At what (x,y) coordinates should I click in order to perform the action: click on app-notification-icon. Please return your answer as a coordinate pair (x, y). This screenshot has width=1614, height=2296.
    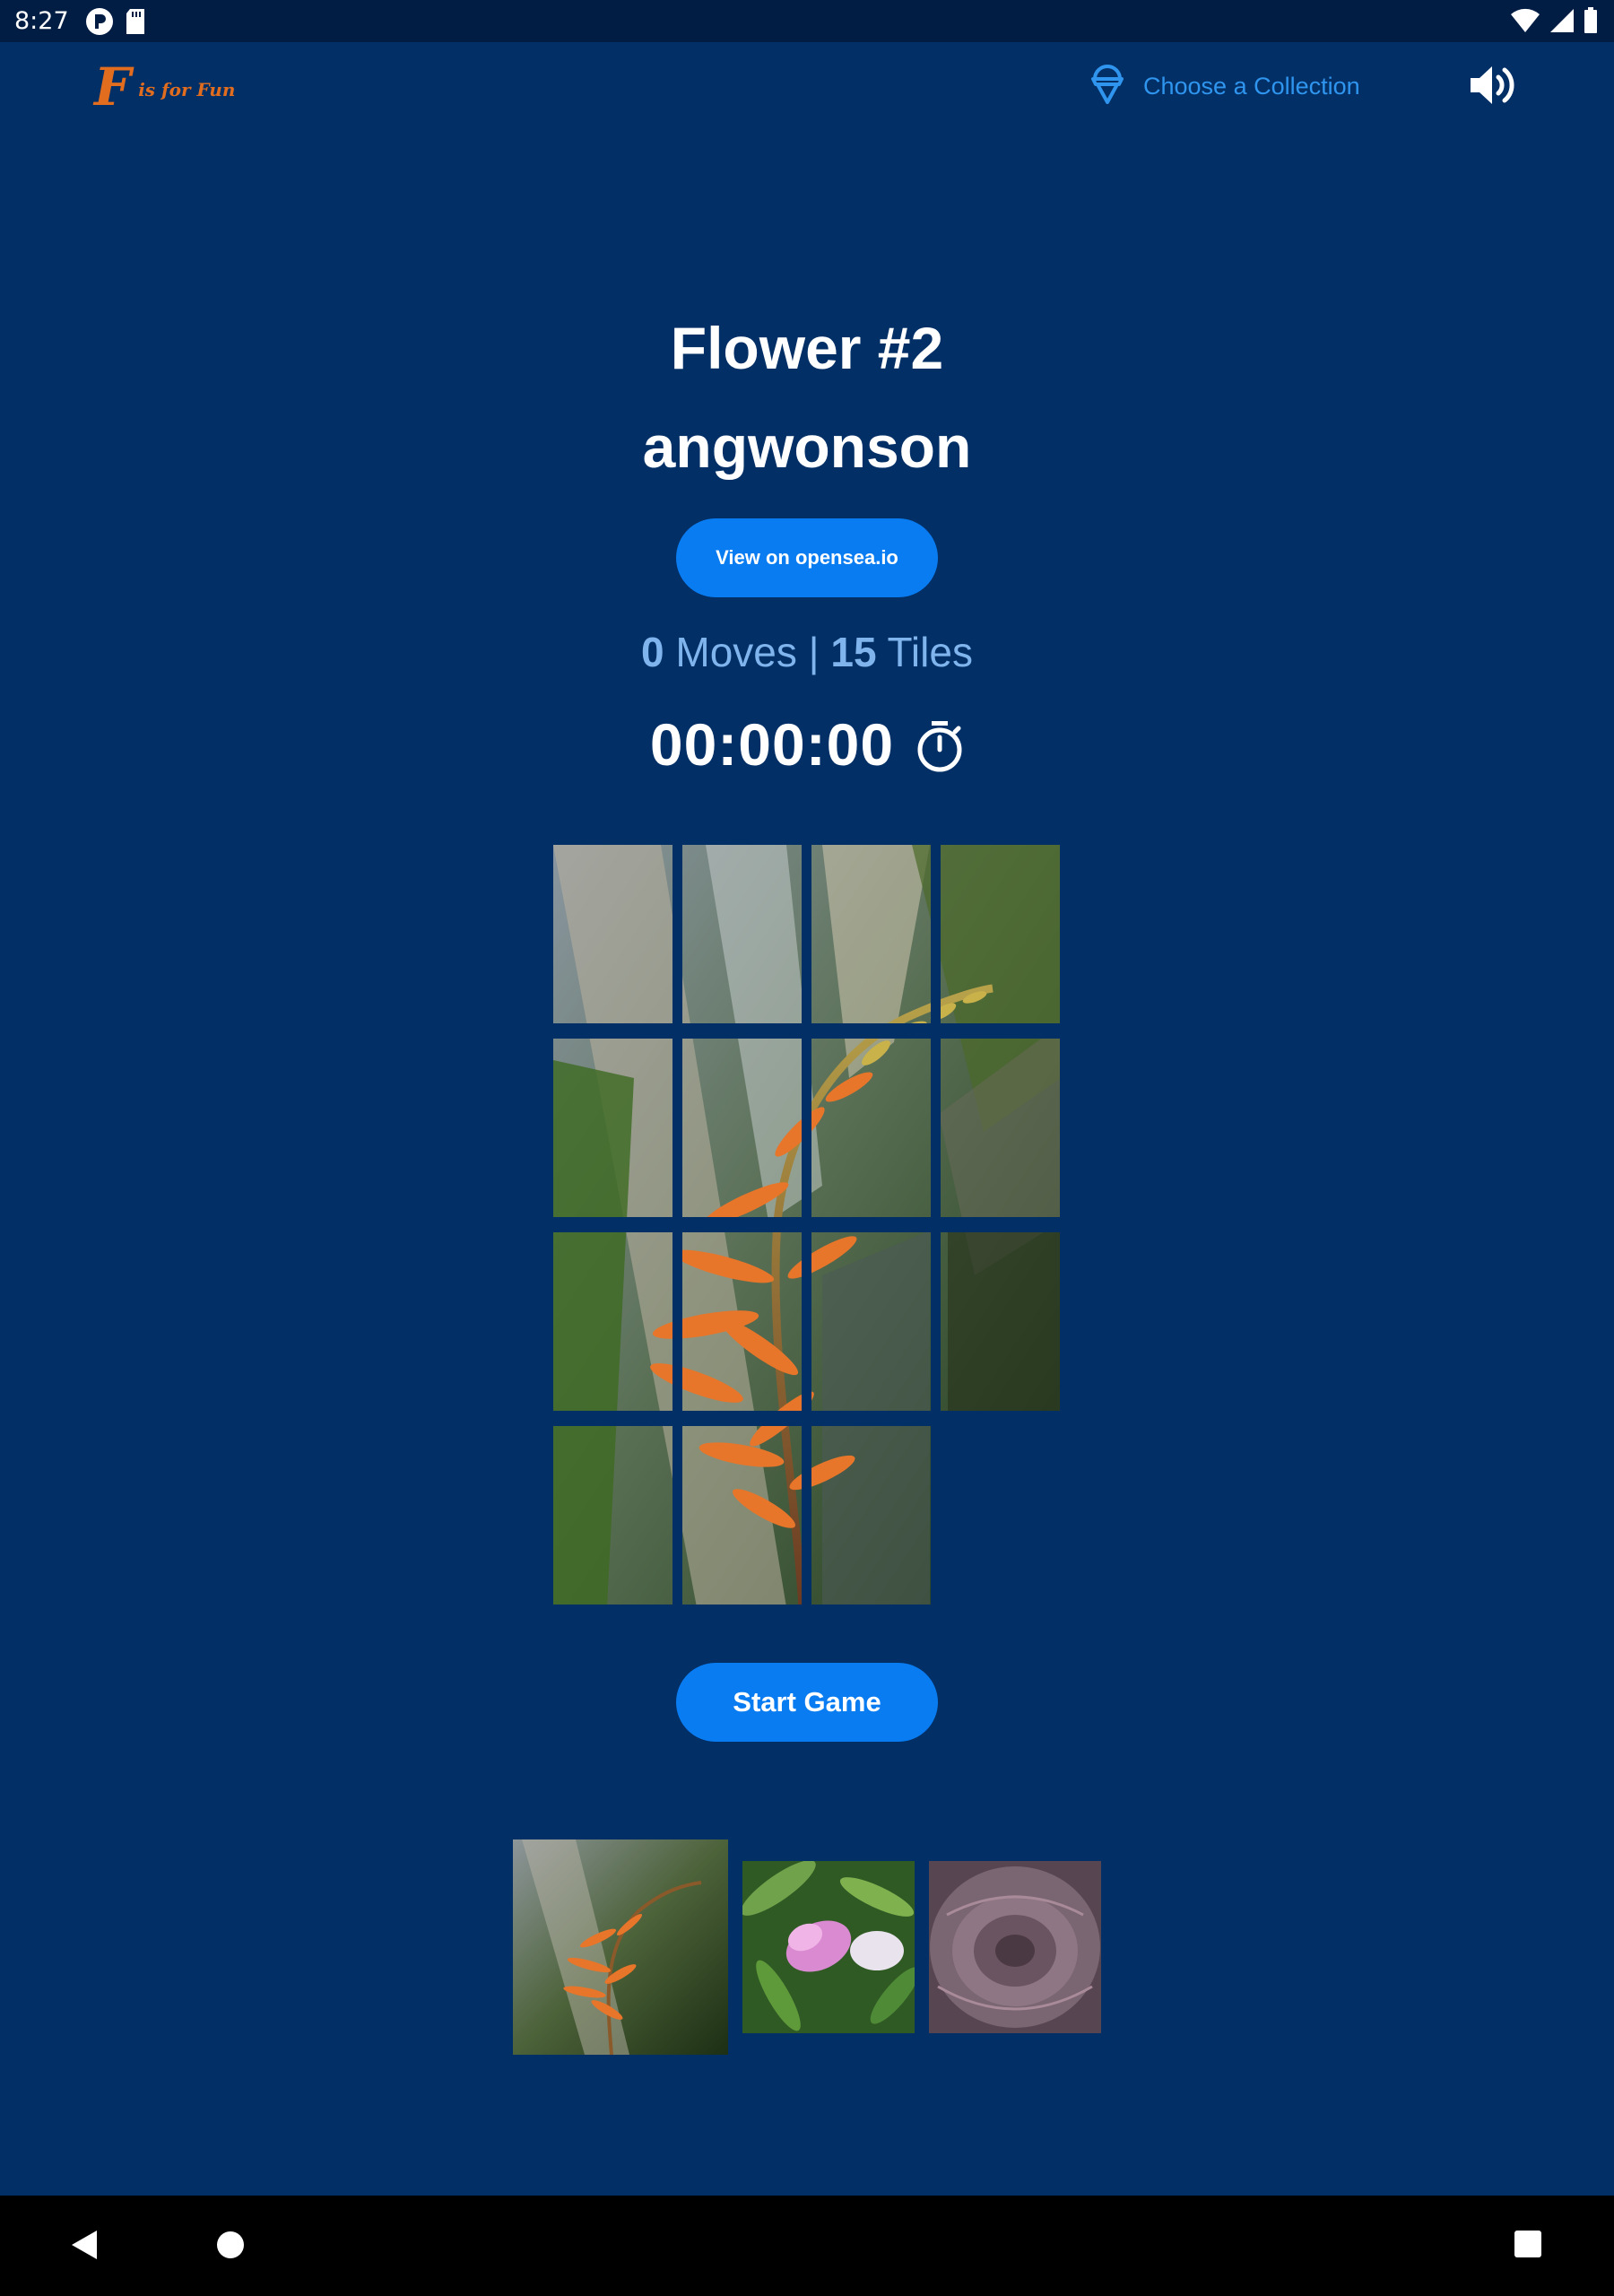
    Looking at the image, I should click on (99, 21).